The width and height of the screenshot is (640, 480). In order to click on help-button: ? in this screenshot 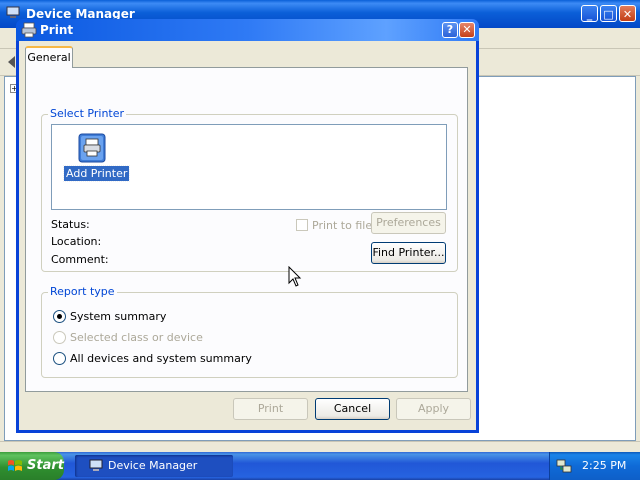, I will do `click(450, 30)`.